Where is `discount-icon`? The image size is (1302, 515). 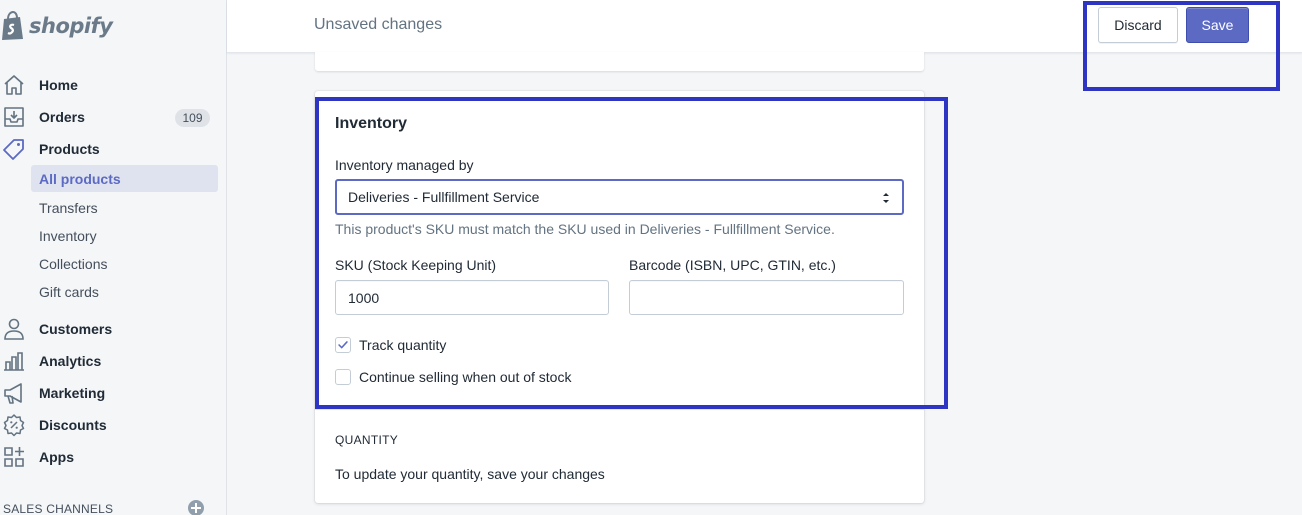 discount-icon is located at coordinates (14, 425).